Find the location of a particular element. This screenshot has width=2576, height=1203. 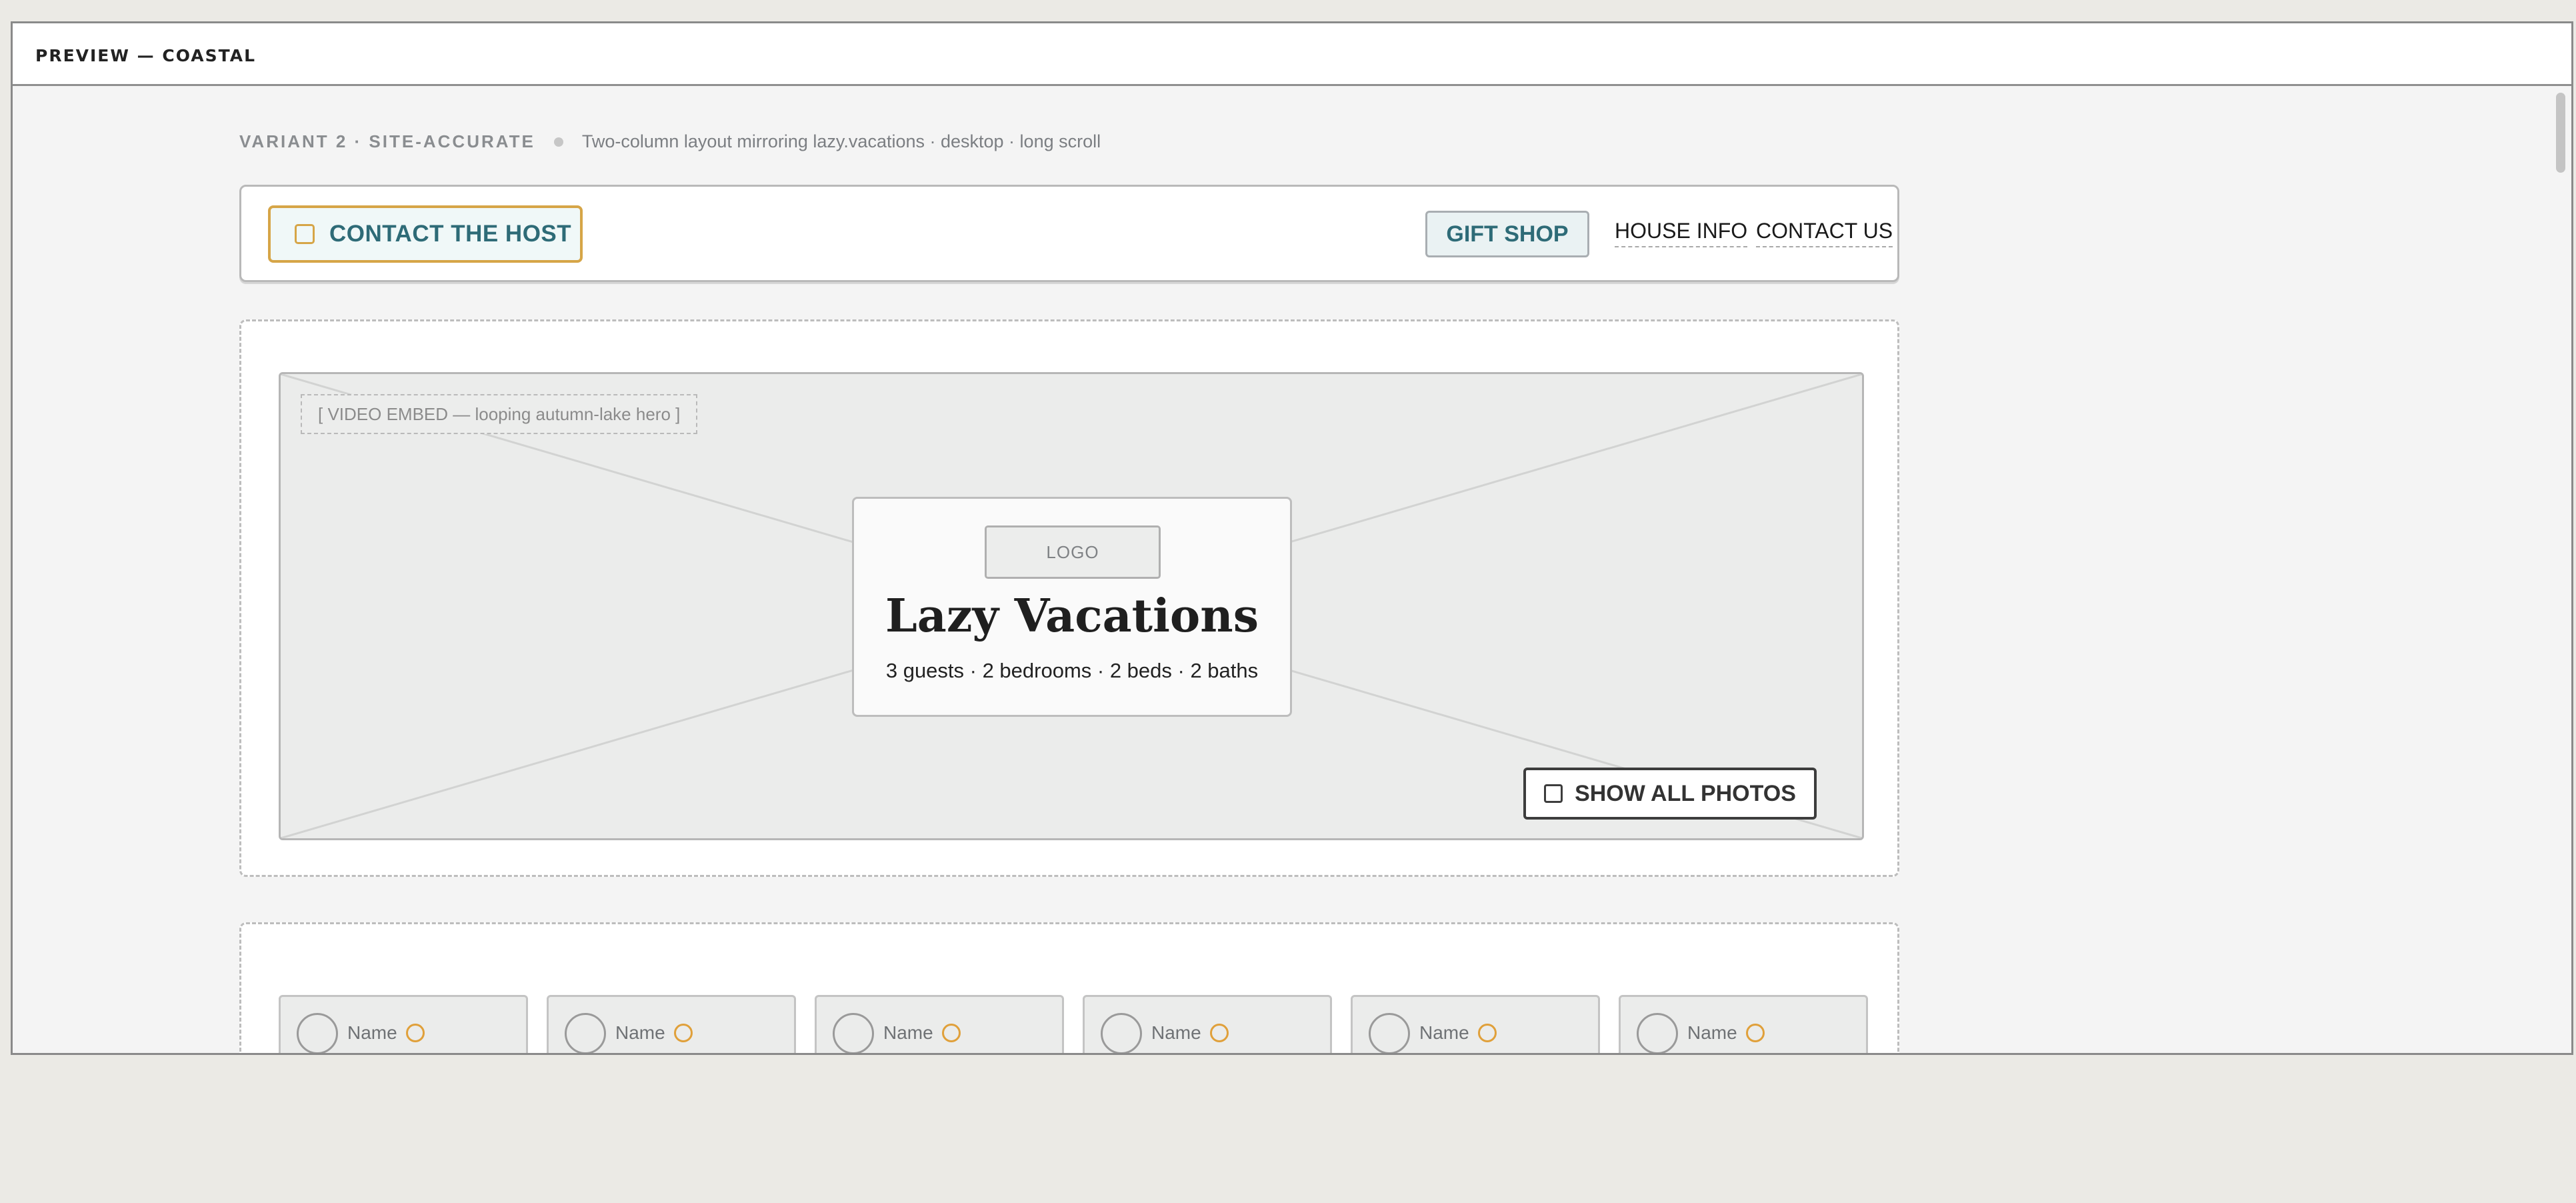

preview-title: PREVIEW — COASTAL is located at coordinates (146, 55).